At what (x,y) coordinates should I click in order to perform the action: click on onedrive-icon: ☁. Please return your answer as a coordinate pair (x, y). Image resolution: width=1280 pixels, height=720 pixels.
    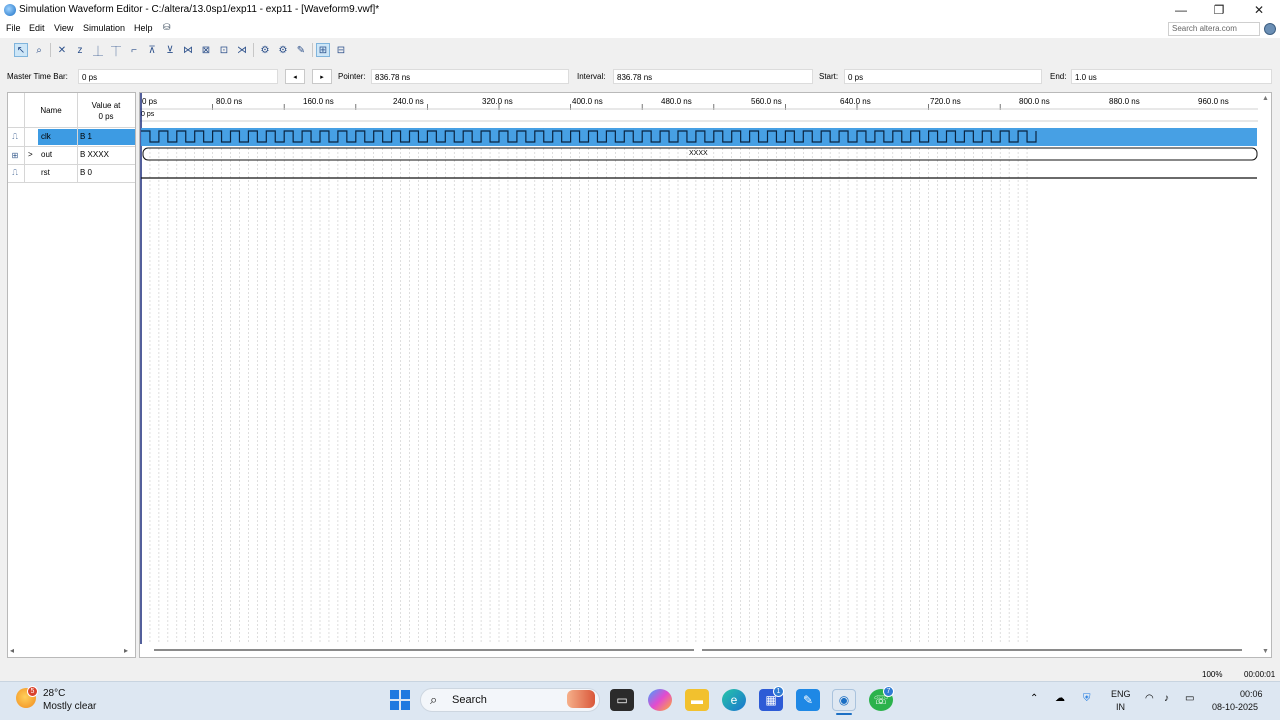
    Looking at the image, I should click on (1060, 698).